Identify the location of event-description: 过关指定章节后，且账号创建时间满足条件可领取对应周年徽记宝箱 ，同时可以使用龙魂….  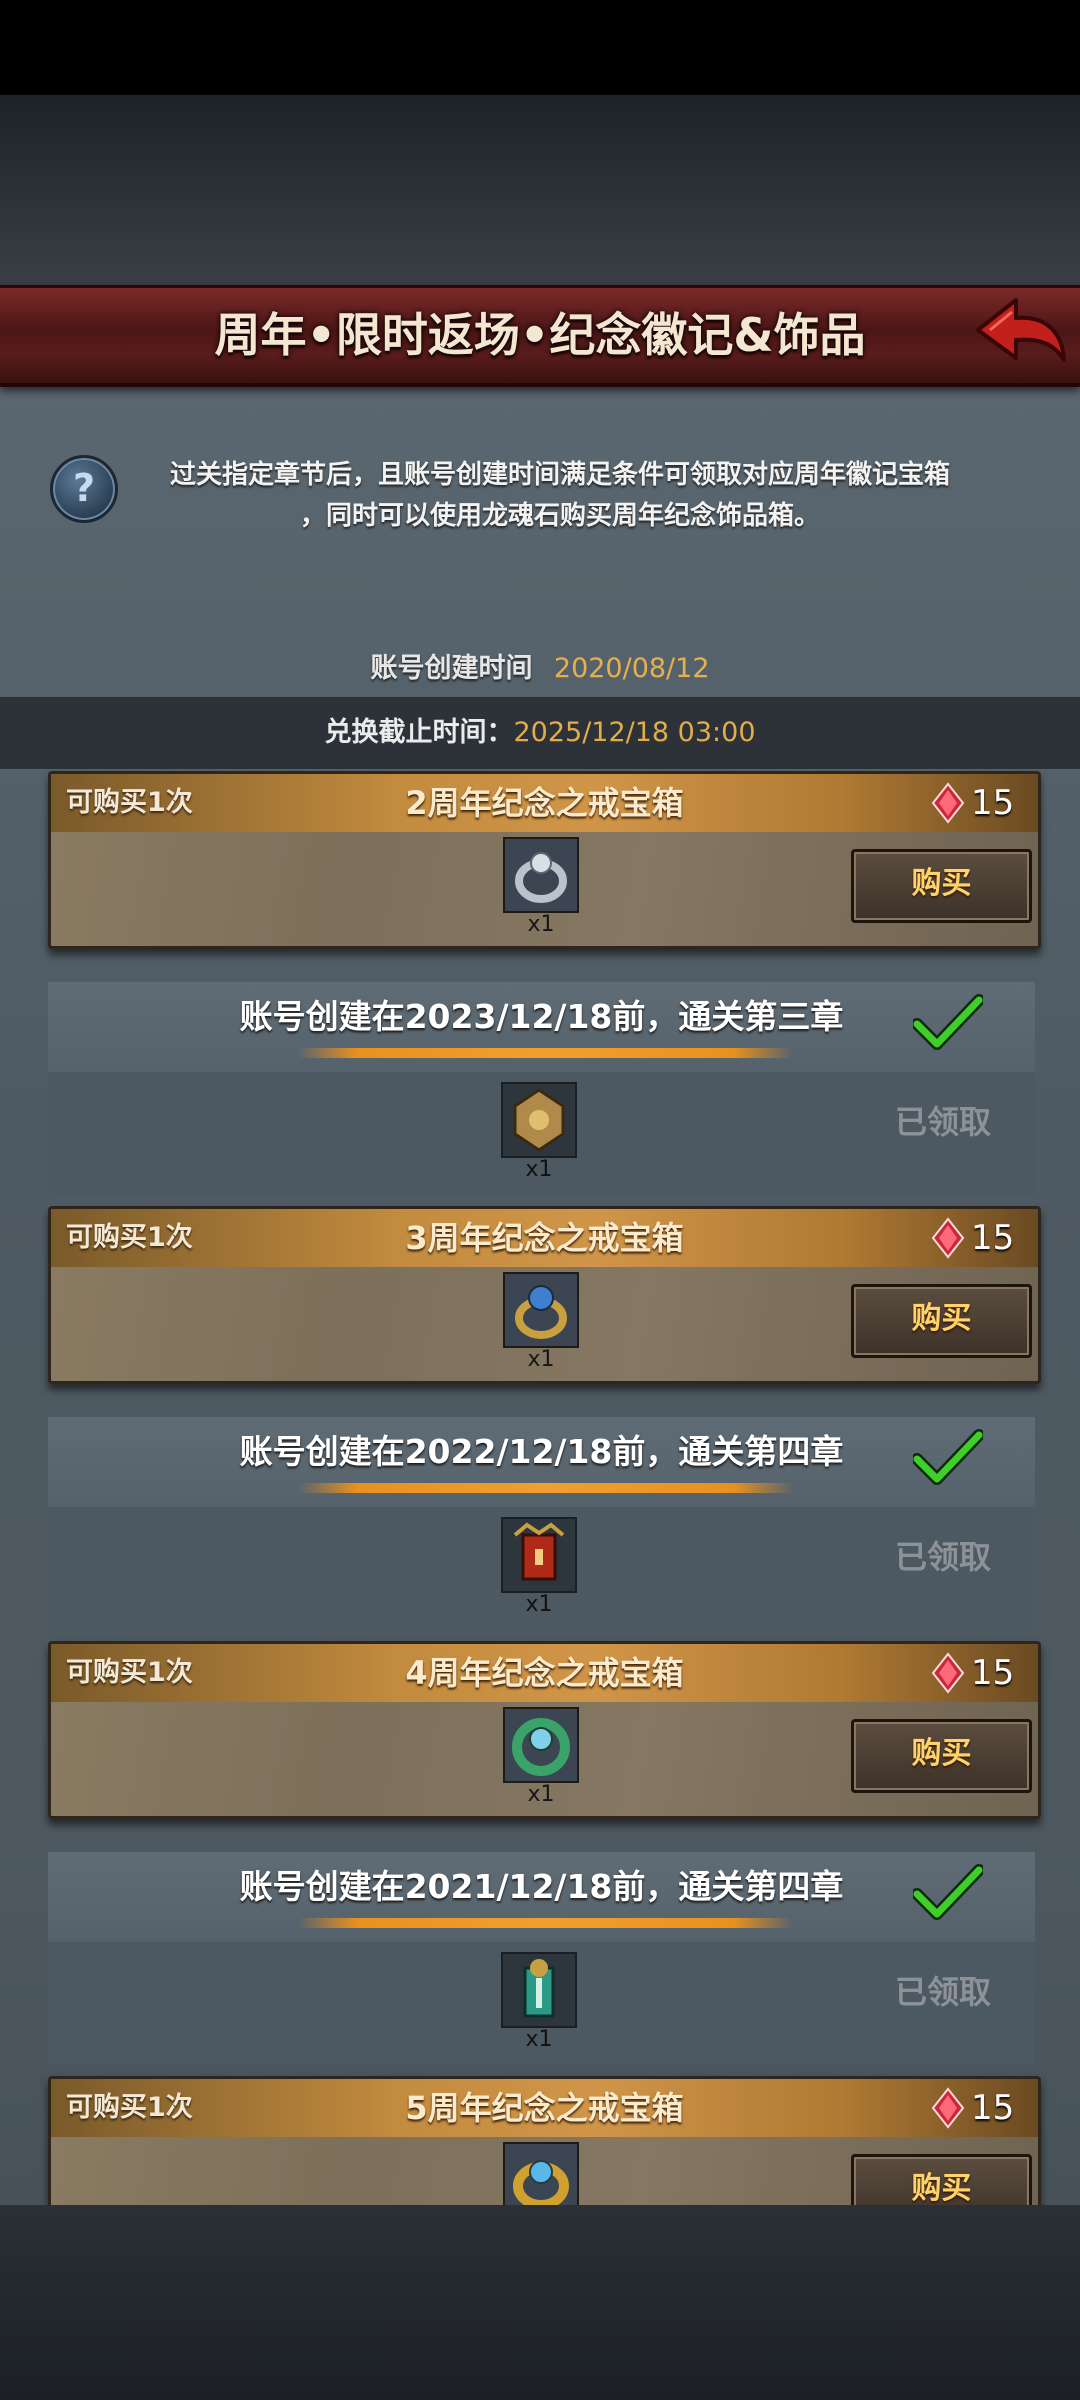
(560, 496).